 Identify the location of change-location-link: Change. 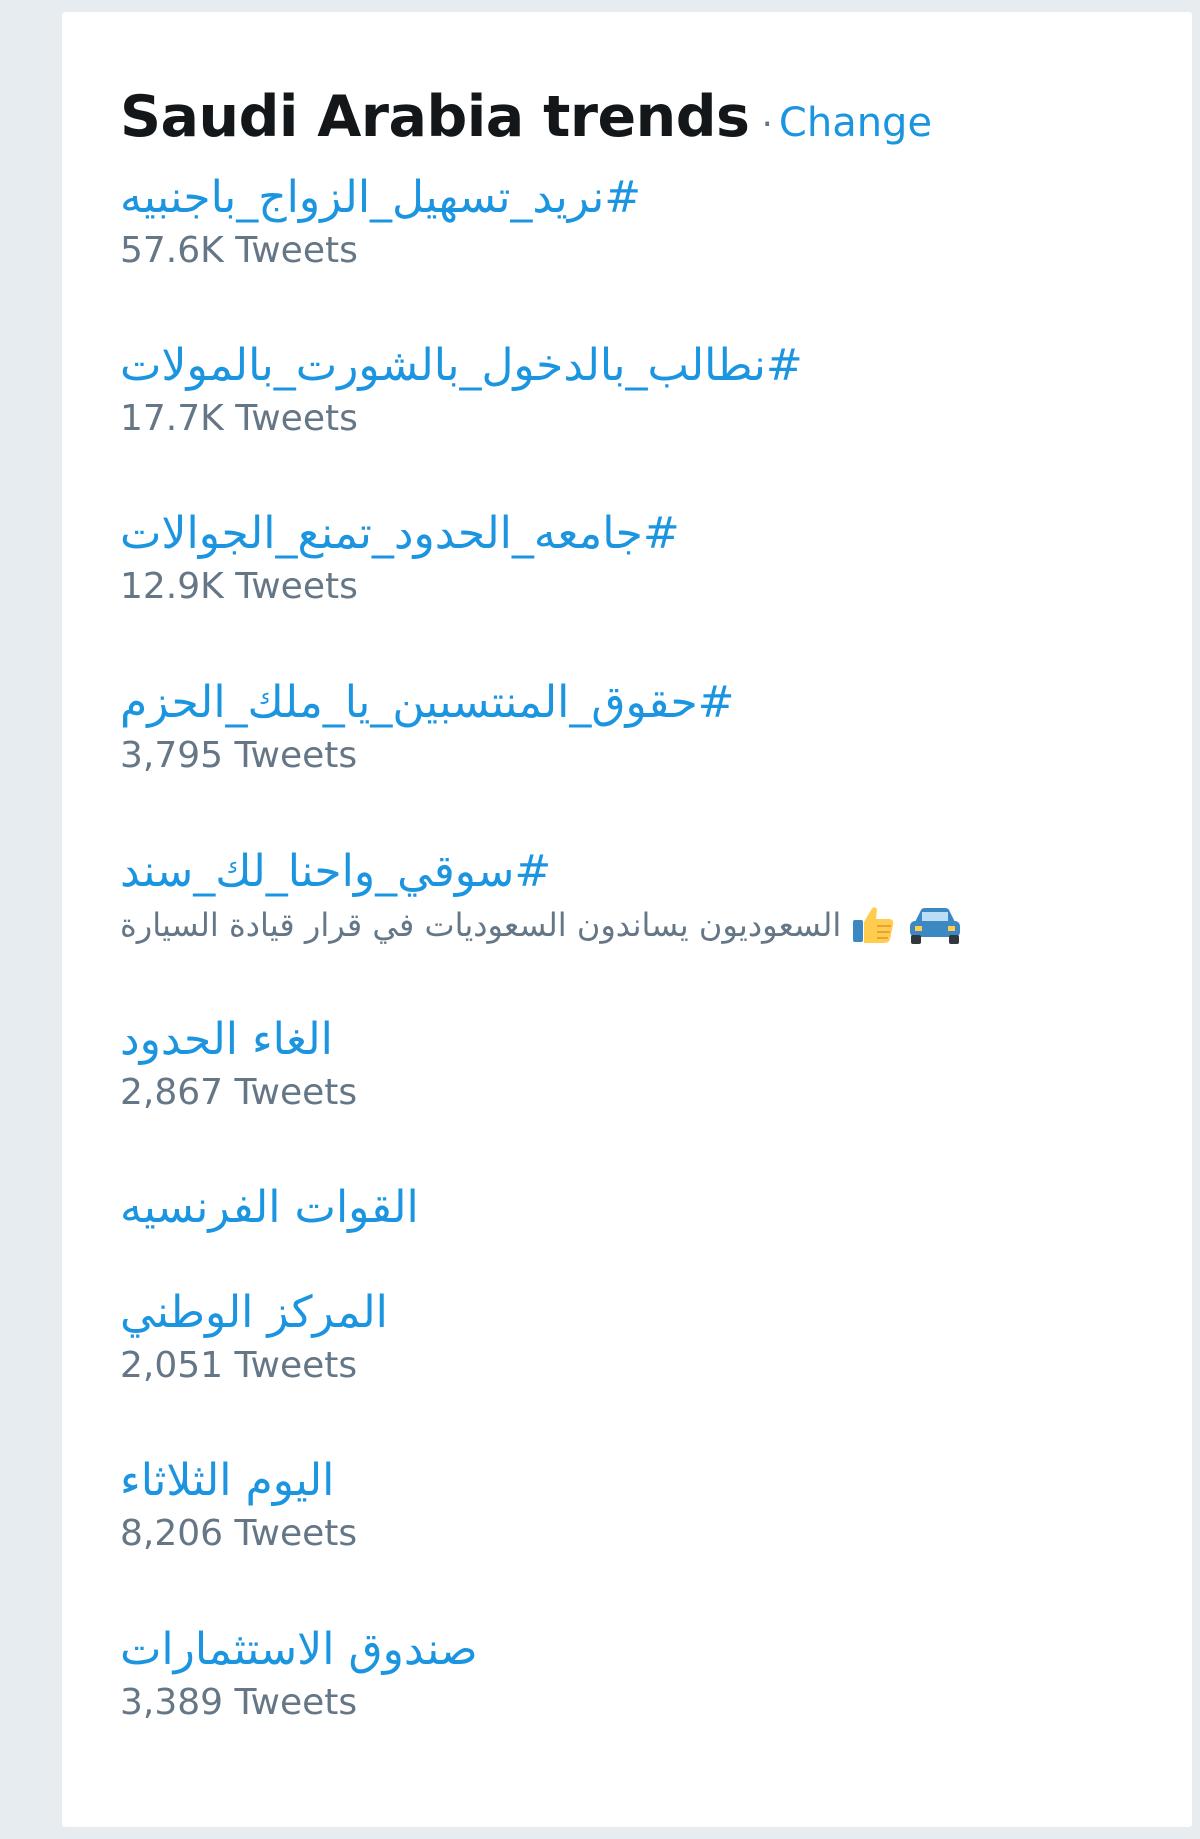
(855, 123).